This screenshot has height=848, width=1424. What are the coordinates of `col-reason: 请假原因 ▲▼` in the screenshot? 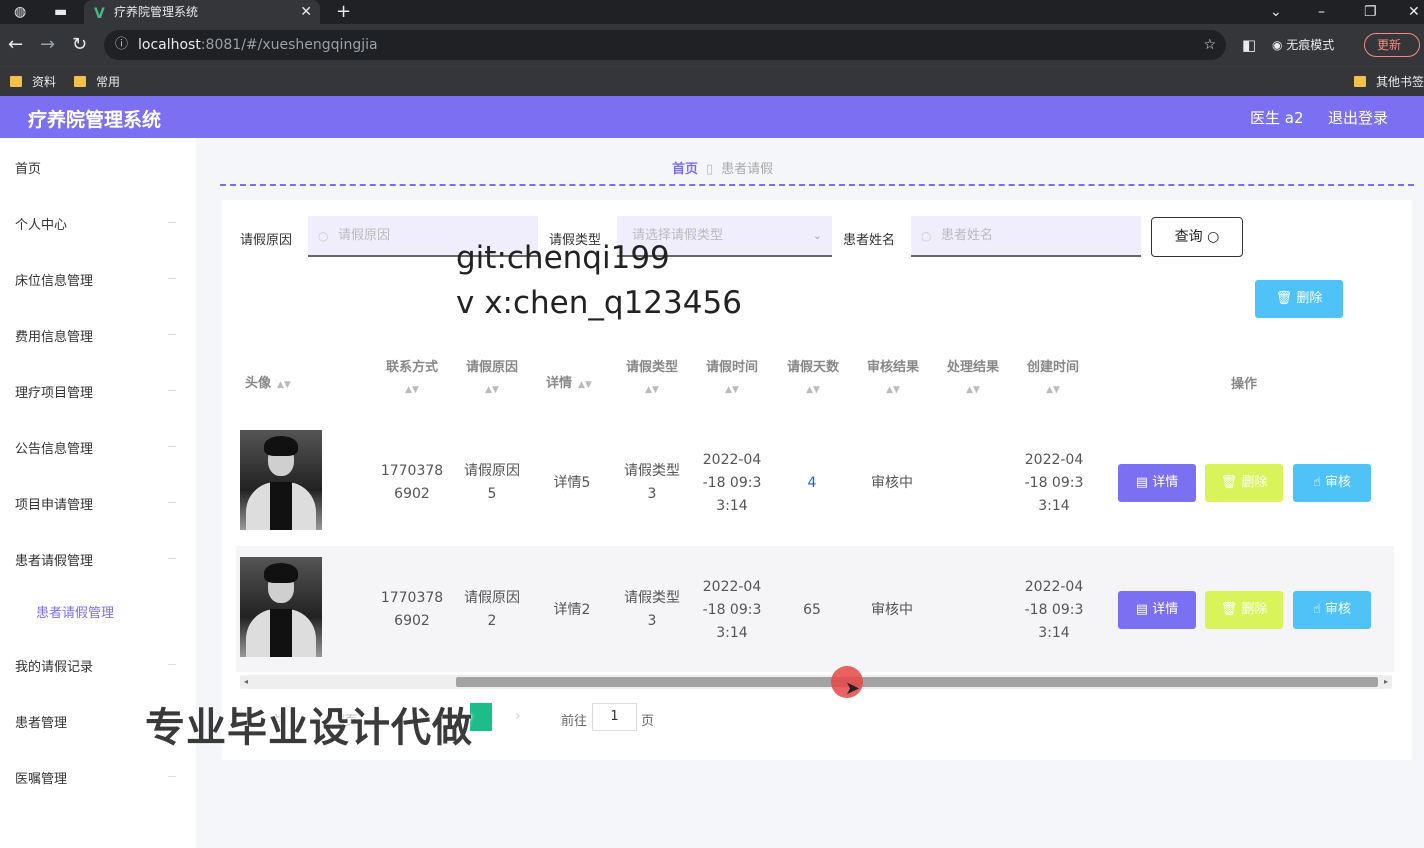 It's located at (492, 375).